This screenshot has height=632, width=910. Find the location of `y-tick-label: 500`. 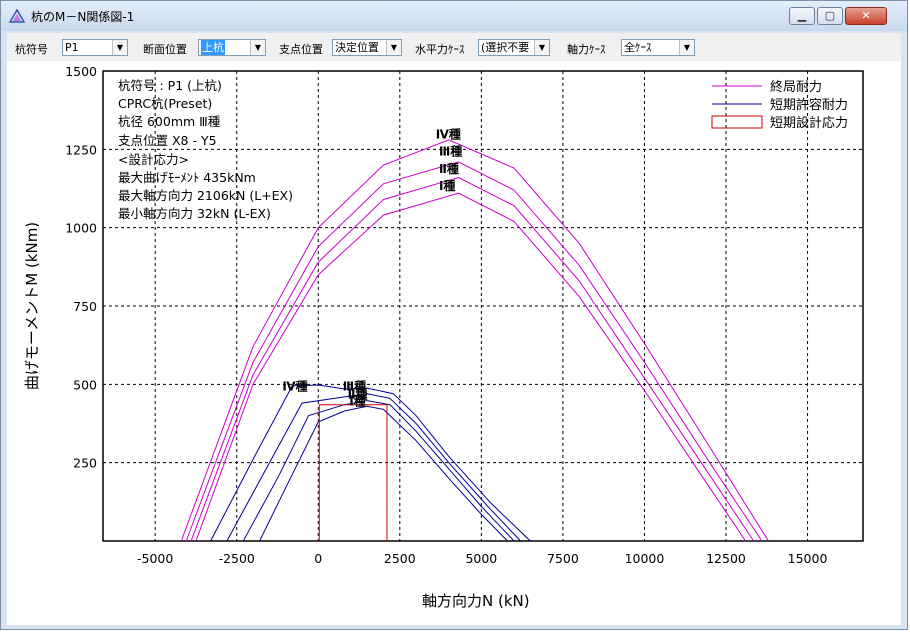

y-tick-label: 500 is located at coordinates (85, 384).